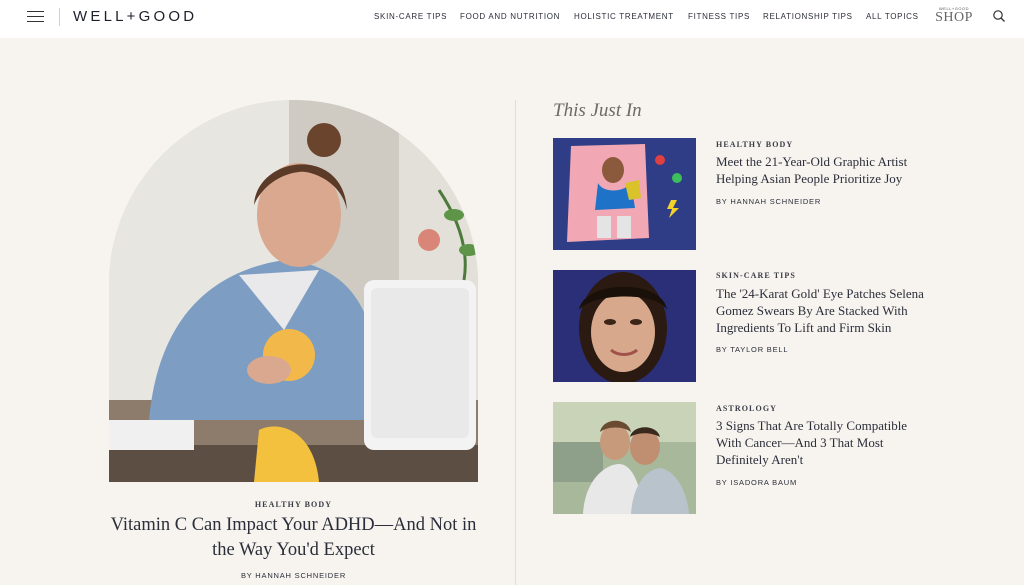  What do you see at coordinates (752, 349) in the screenshot?
I see `card-byline: BY TAYLOR BELL` at bounding box center [752, 349].